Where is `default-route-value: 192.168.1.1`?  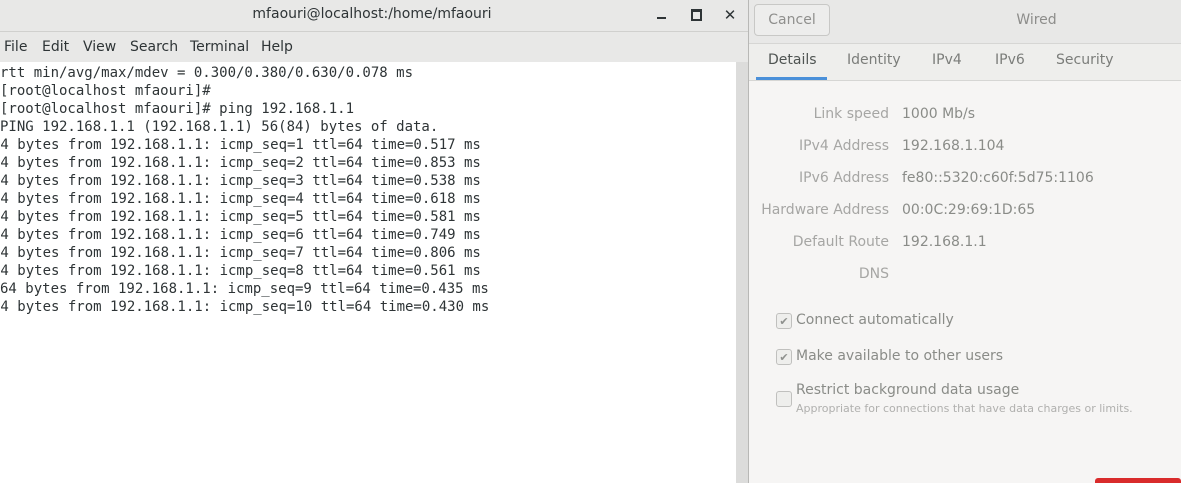 default-route-value: 192.168.1.1 is located at coordinates (944, 242).